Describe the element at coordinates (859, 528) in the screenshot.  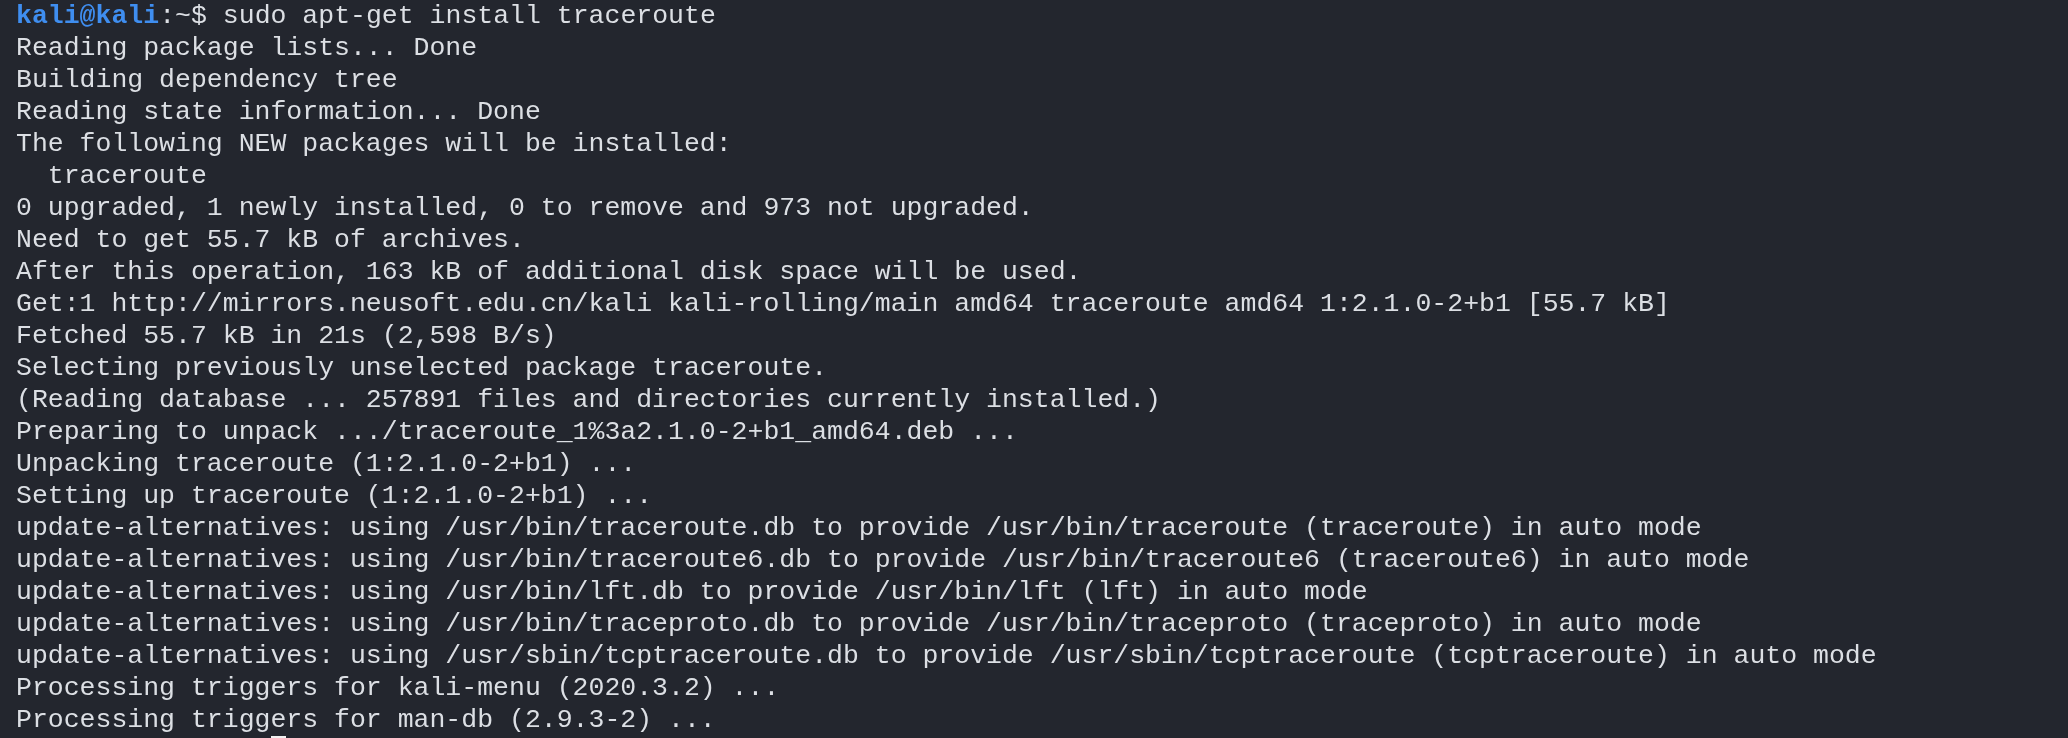
I see `output-line: update-alternatives: using /usr/bin/traceroute.db to provide /usr/bin/traceroute (traceroute) in auto mode` at that location.